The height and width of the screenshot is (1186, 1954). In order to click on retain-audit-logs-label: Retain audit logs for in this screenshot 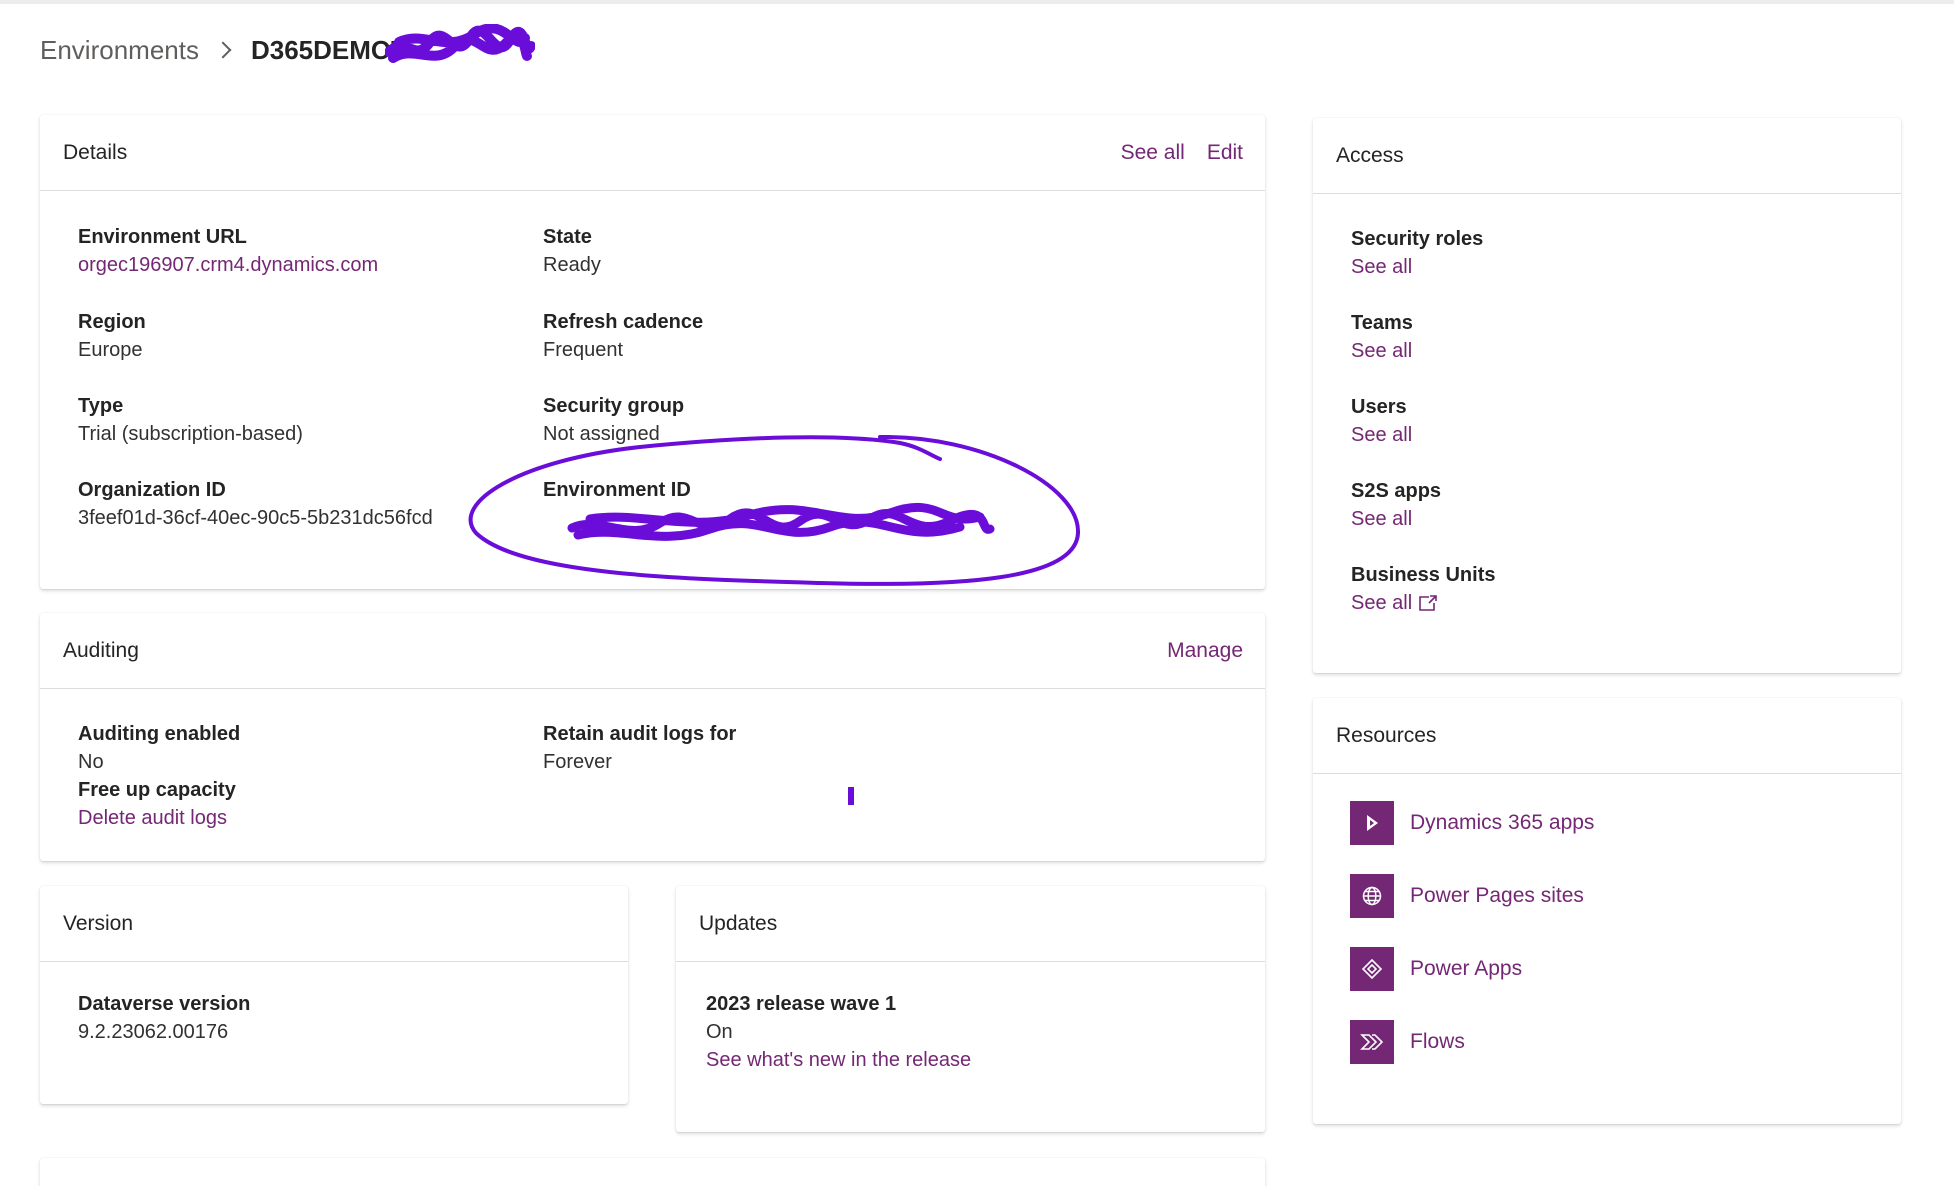, I will do `click(640, 734)`.